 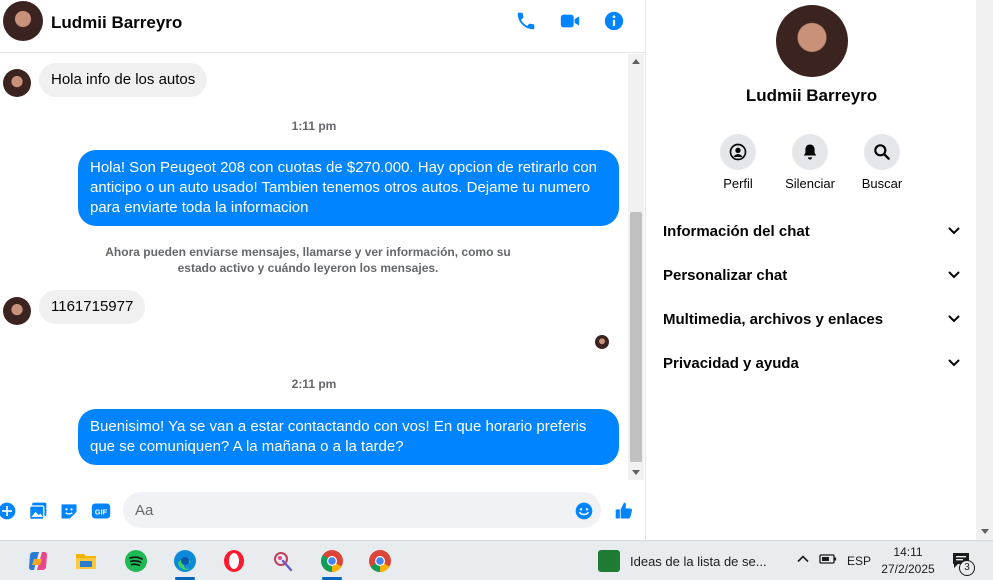 What do you see at coordinates (609, 561) in the screenshot?
I see `widget-icon` at bounding box center [609, 561].